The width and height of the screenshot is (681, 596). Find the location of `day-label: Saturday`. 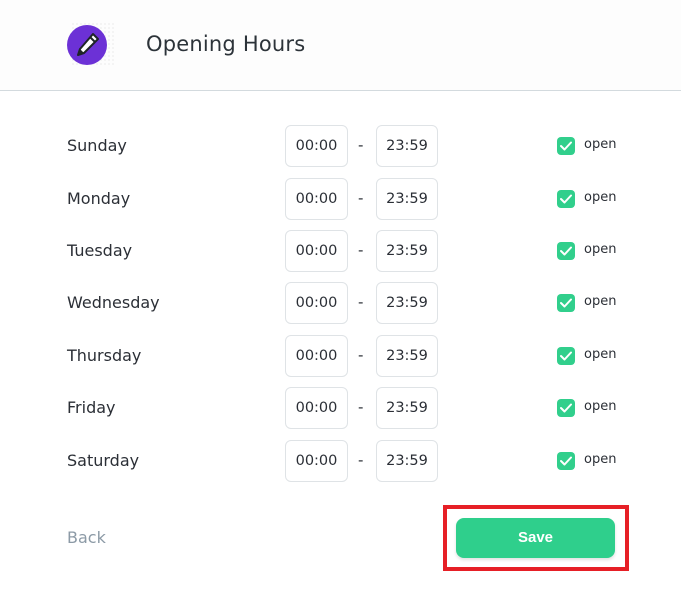

day-label: Saturday is located at coordinates (103, 460).